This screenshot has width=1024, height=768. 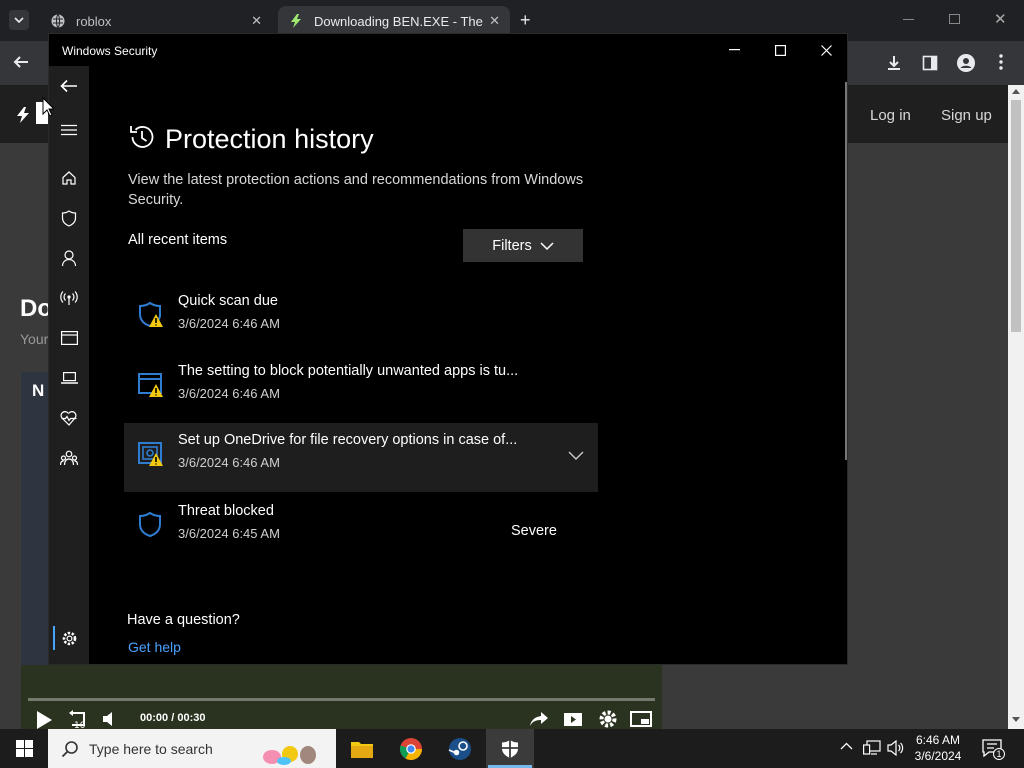 What do you see at coordinates (641, 719) in the screenshot?
I see `miniplayer-icon` at bounding box center [641, 719].